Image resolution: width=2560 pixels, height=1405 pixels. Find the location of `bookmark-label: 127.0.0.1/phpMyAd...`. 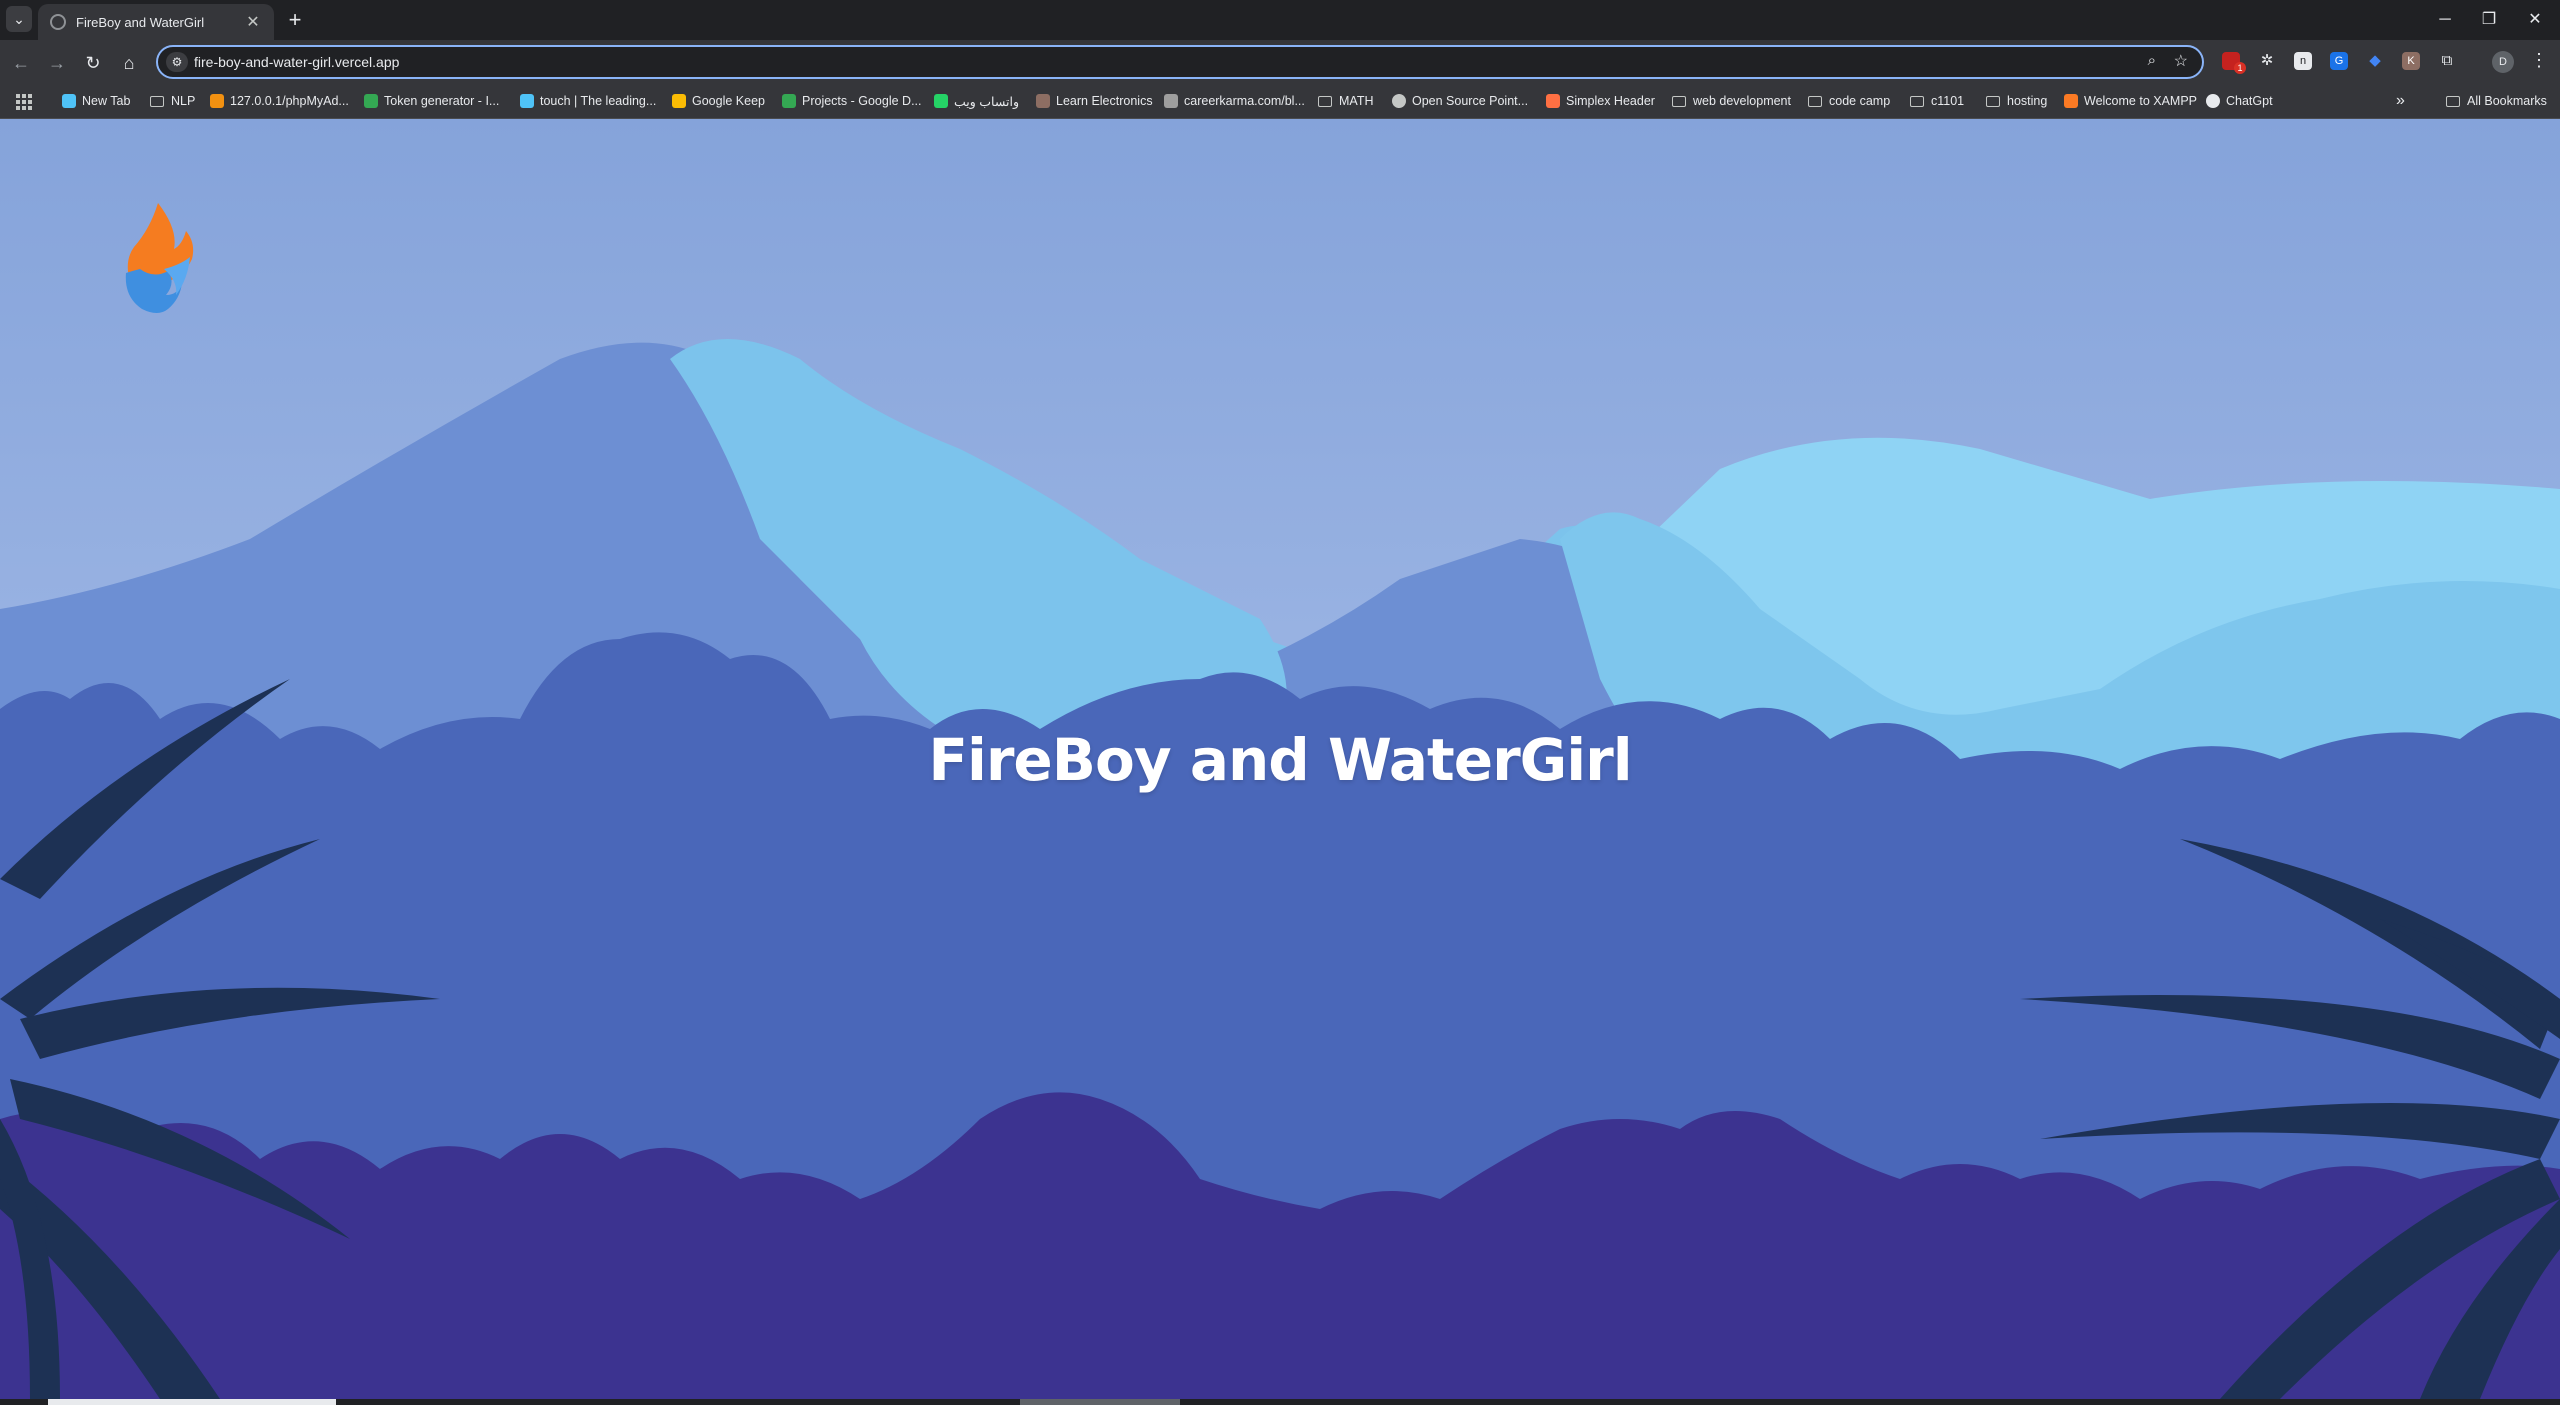

bookmark-label: 127.0.0.1/phpMyAd... is located at coordinates (289, 101).